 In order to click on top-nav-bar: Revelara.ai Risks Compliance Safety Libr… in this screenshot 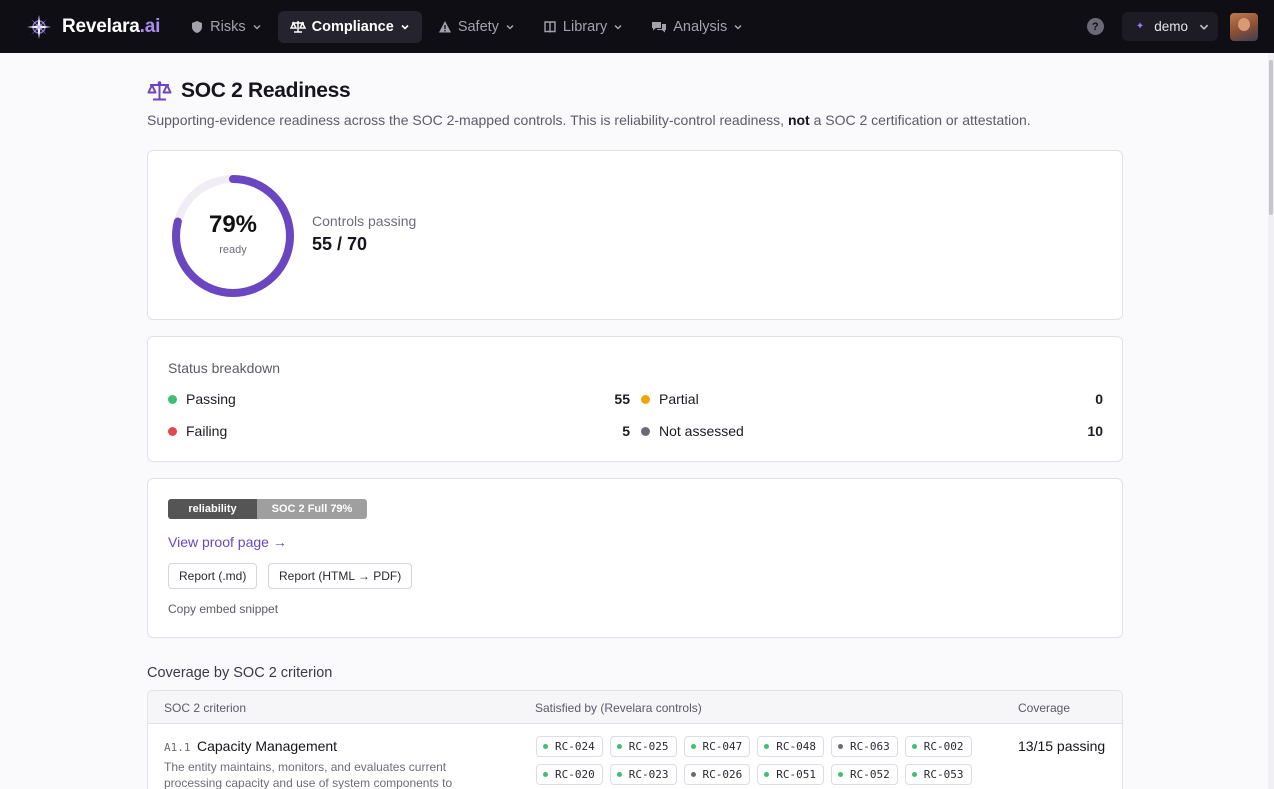, I will do `click(637, 26)`.